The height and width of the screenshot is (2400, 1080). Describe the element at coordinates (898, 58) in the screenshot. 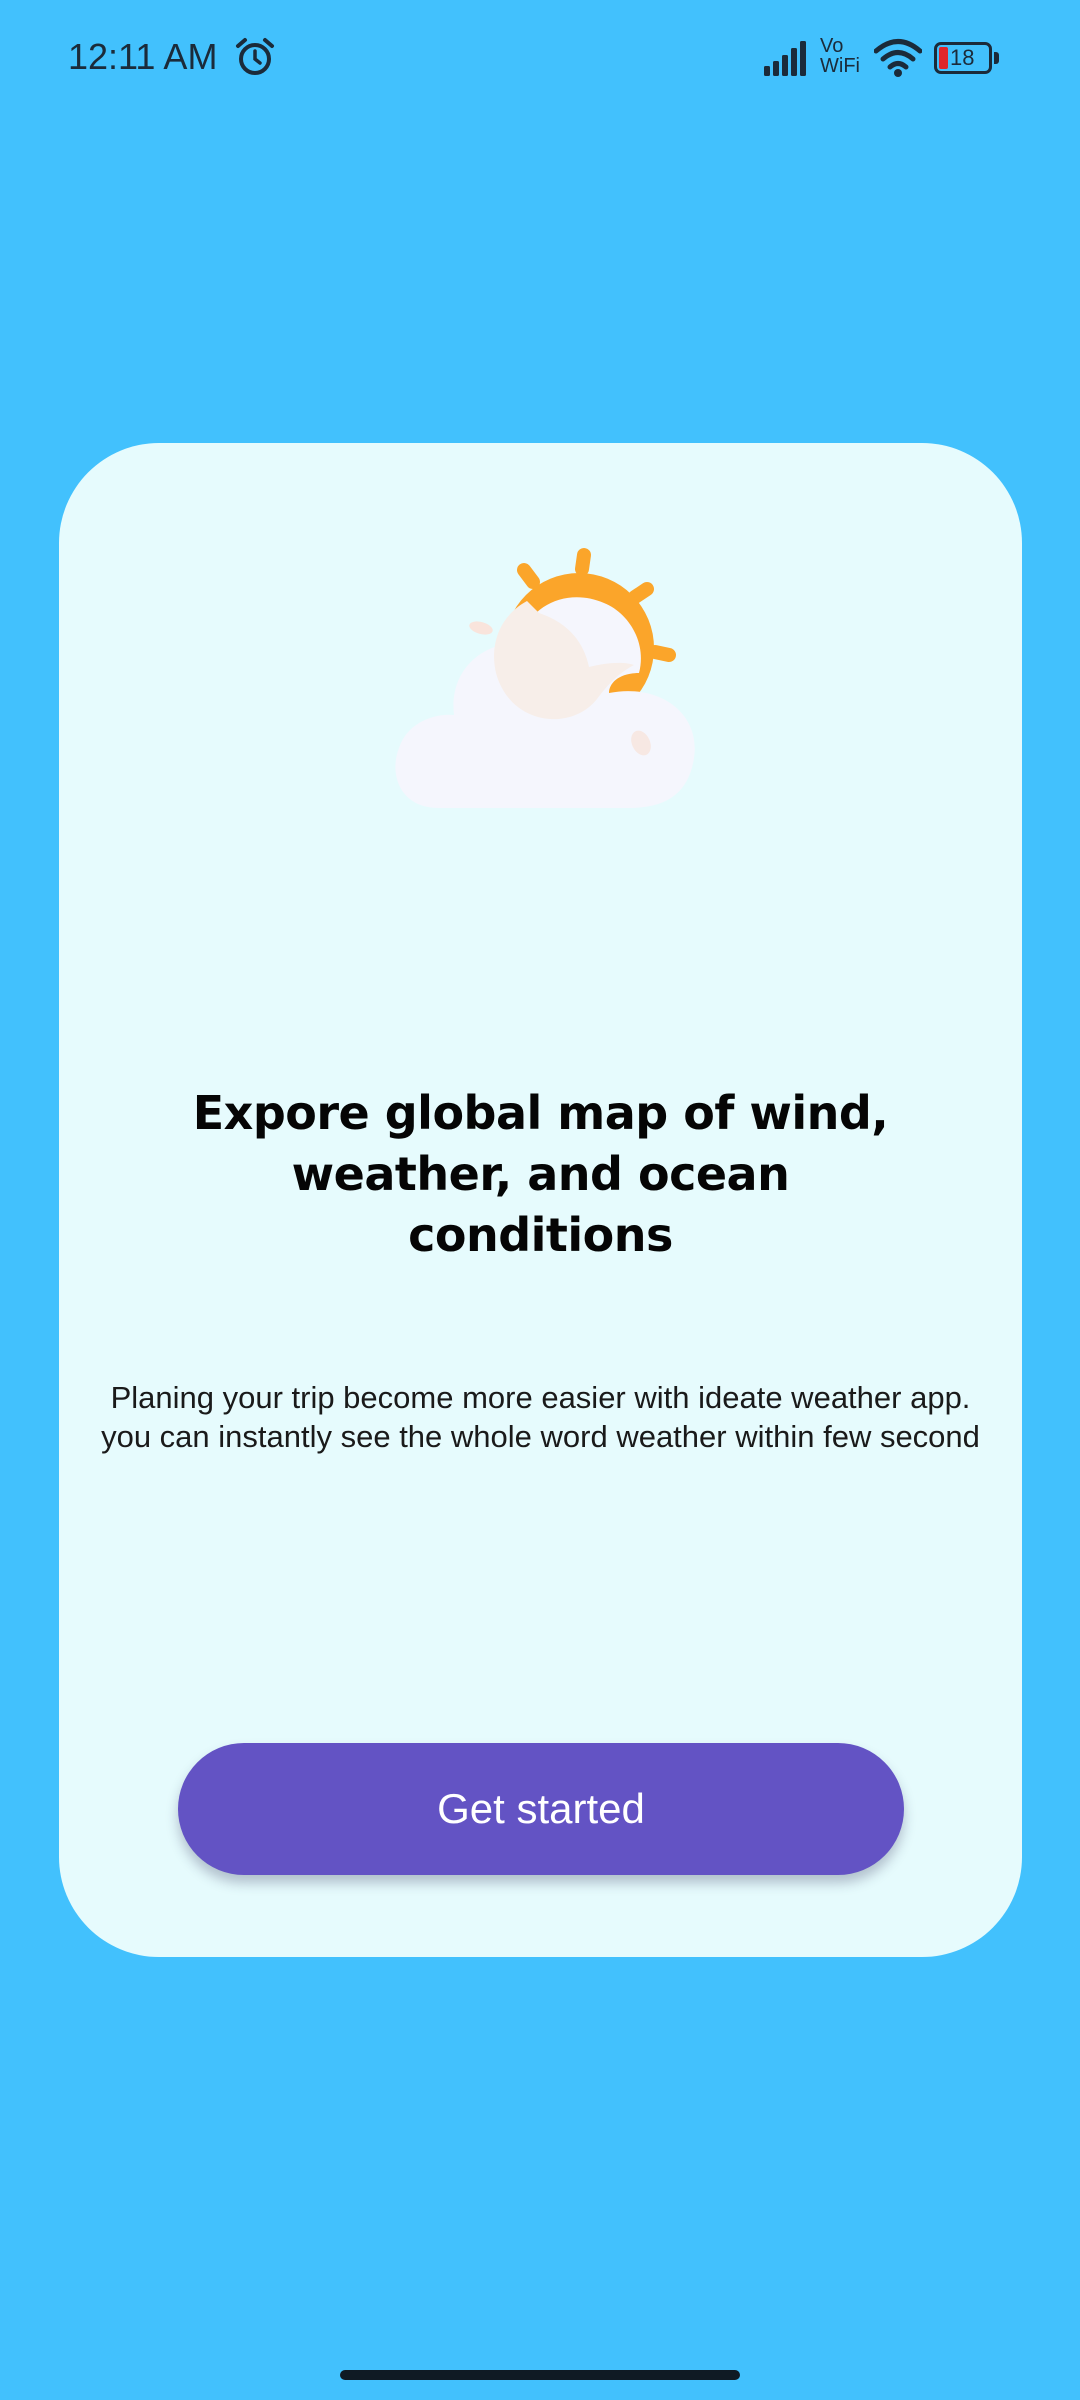

I see `wifi-icon` at that location.